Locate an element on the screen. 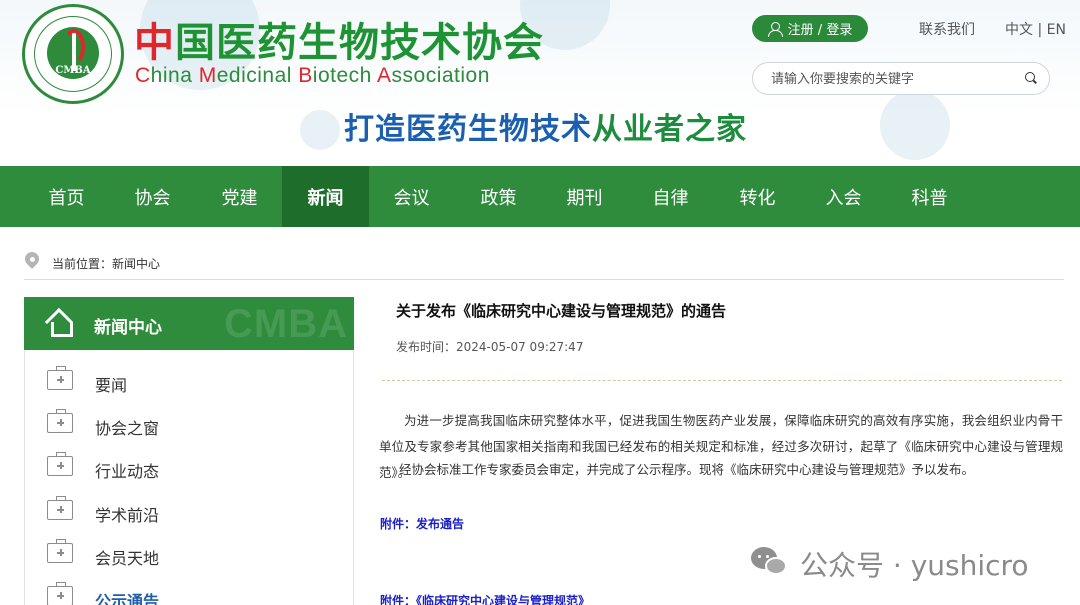 The width and height of the screenshot is (1080, 605). search-box is located at coordinates (901, 78).